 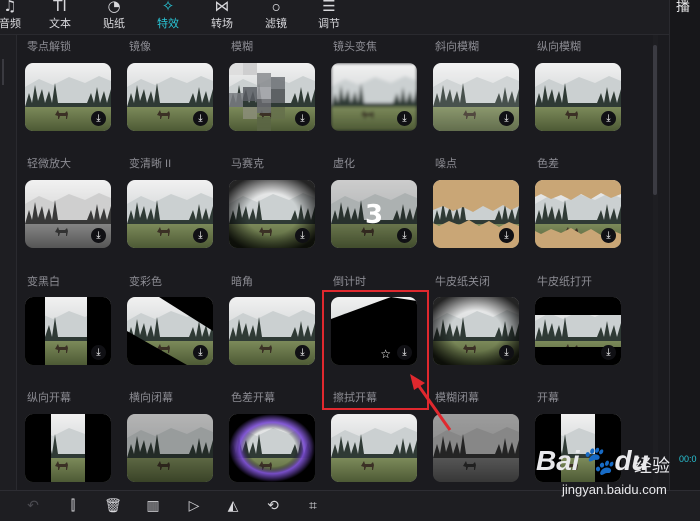 I want to click on effect-tile-to-color: ⤓, so click(x=170, y=214).